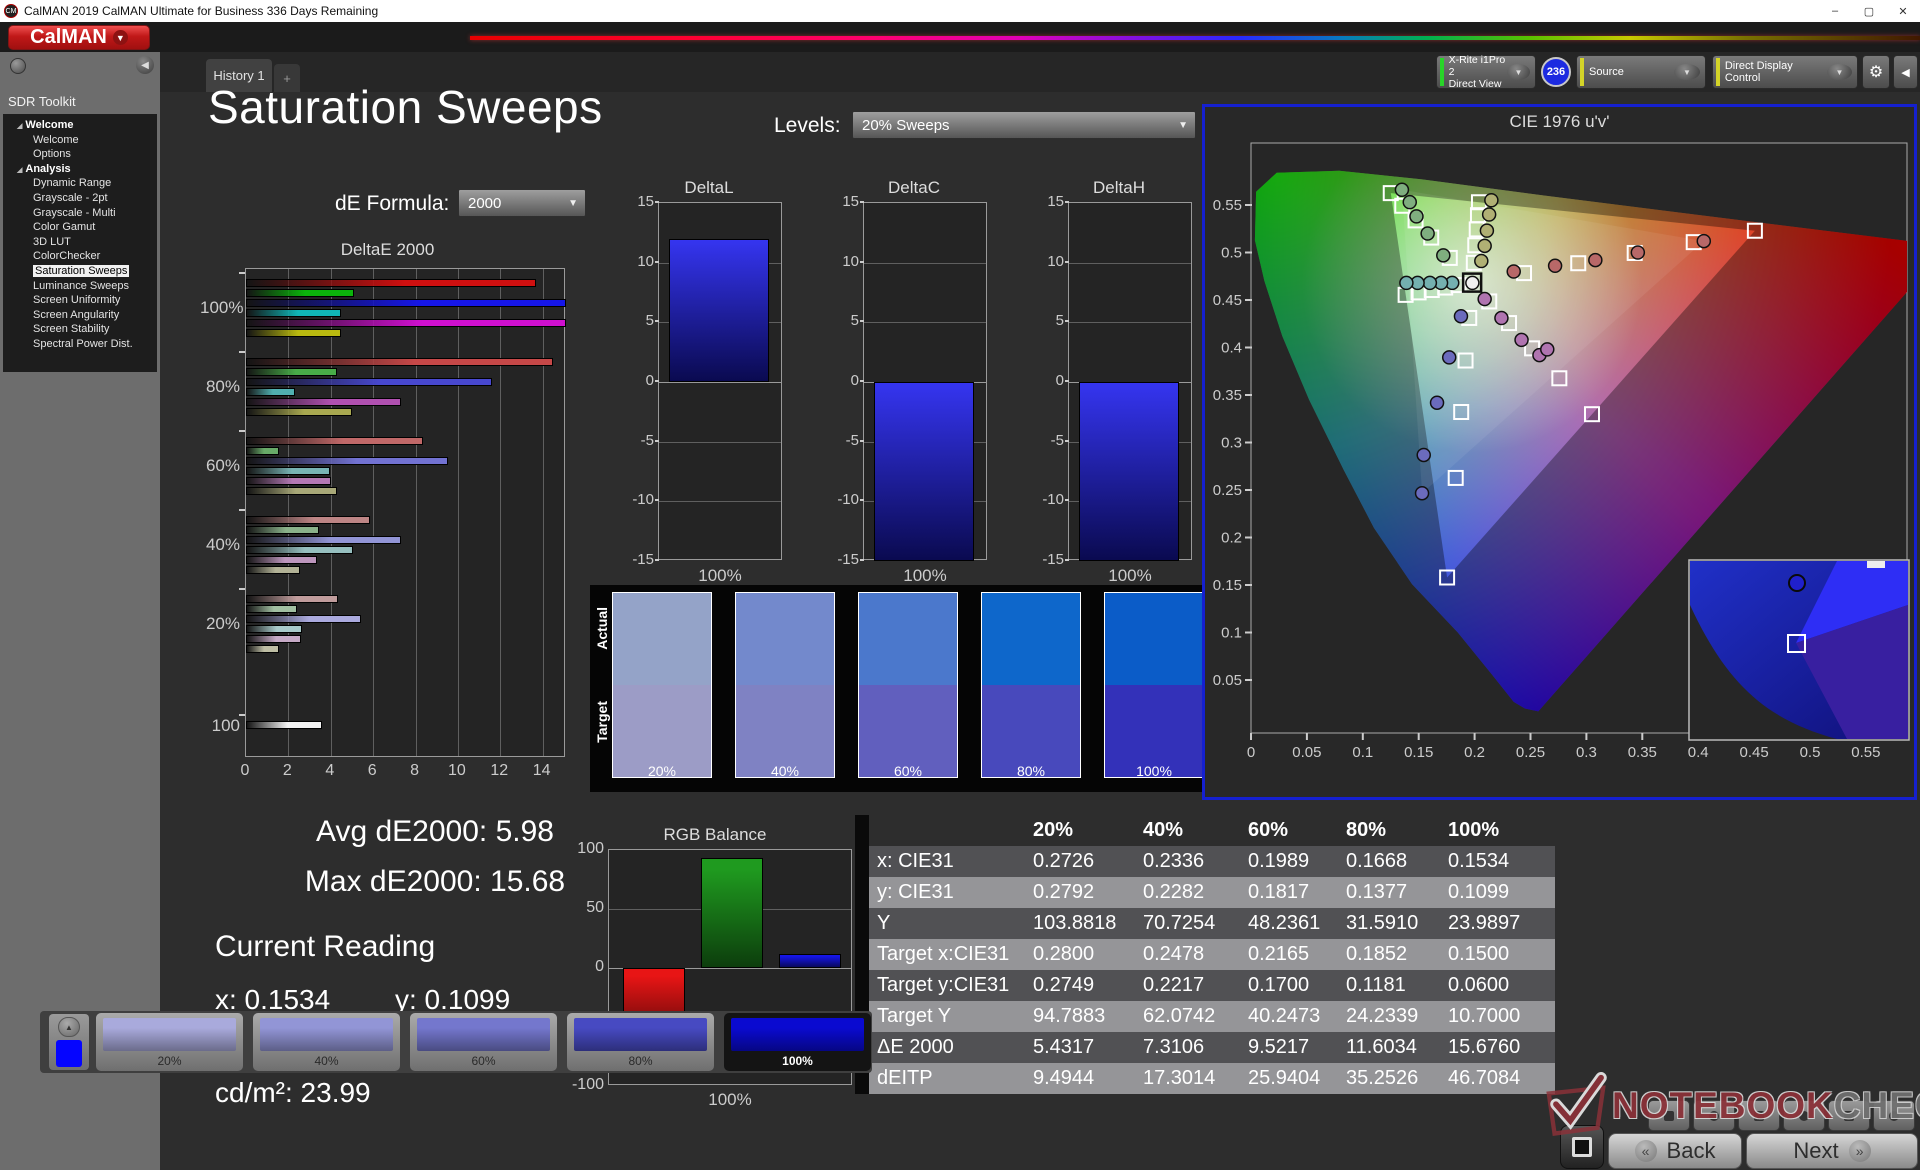  I want to click on sidebar-item-screen-stability: Screen Stability, so click(80, 329).